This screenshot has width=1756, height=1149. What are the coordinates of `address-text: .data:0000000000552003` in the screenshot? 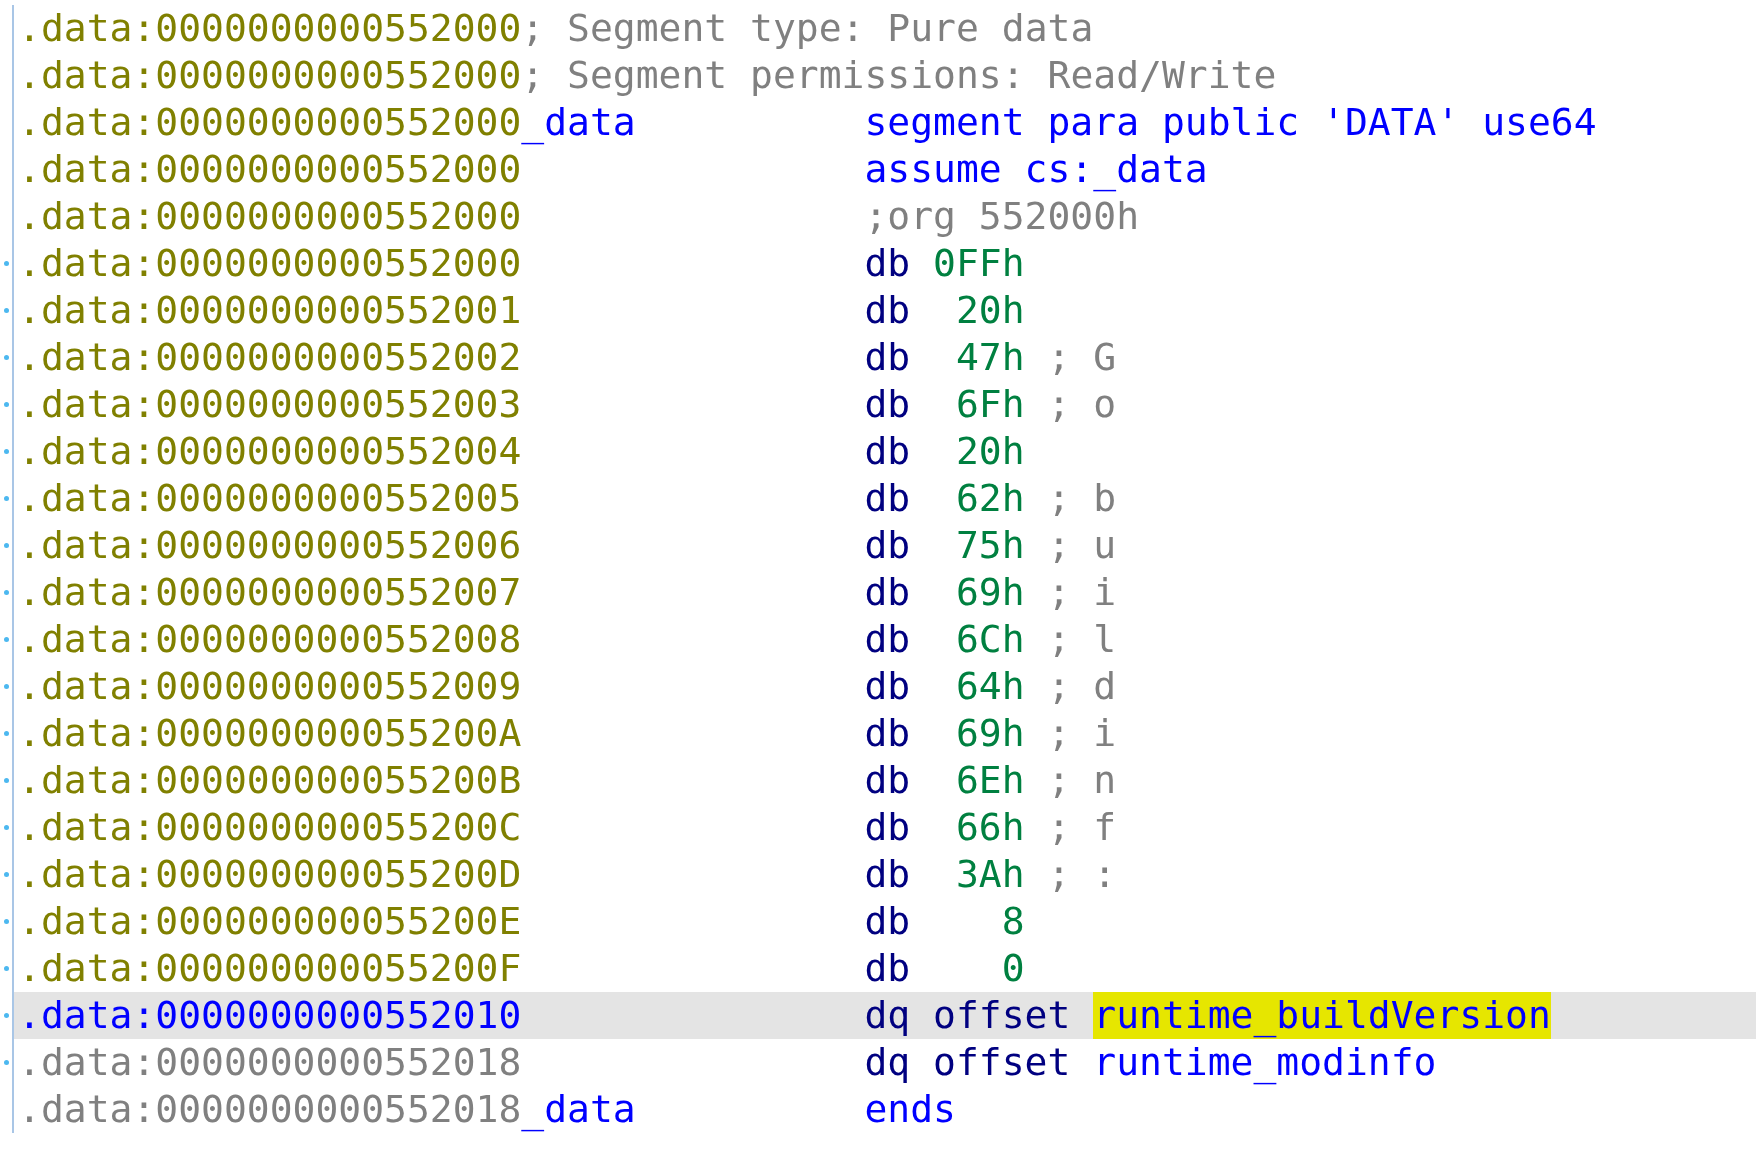 It's located at (270, 404).